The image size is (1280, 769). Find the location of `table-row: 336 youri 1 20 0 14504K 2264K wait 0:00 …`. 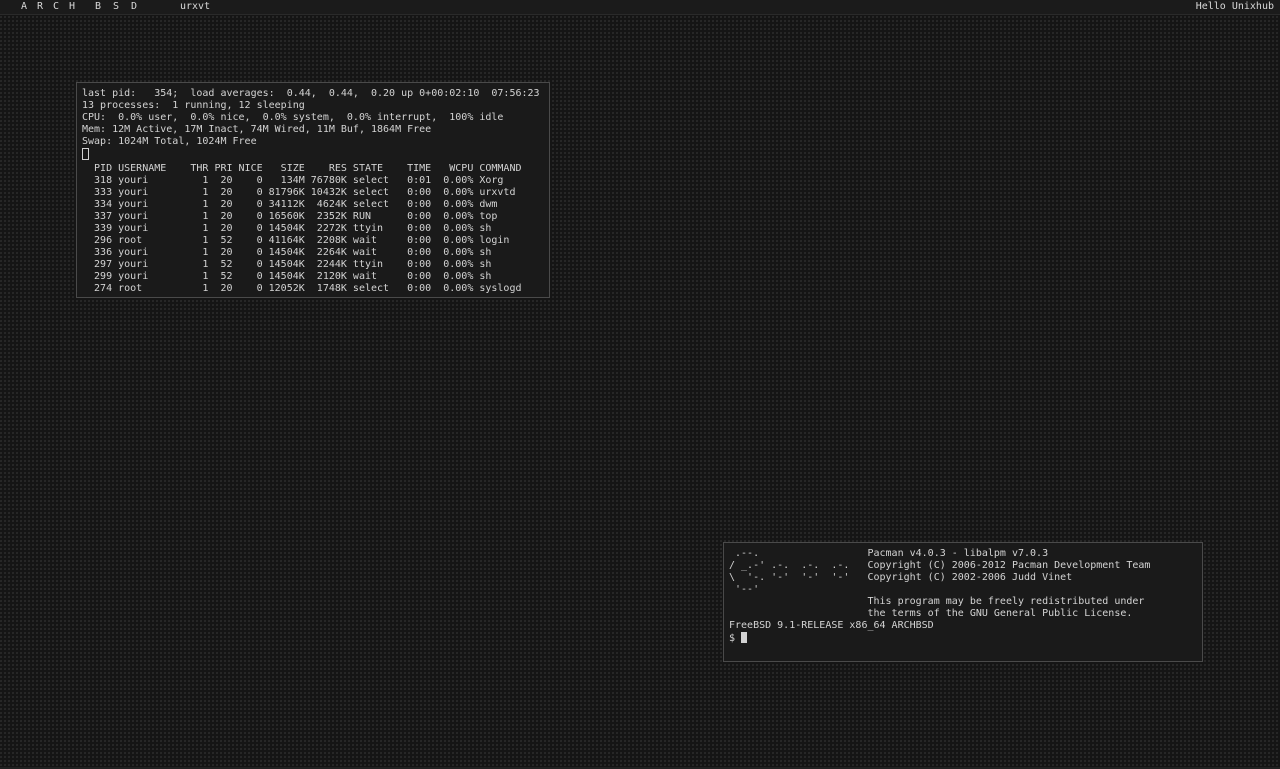

table-row: 336 youri 1 20 0 14504K 2264K wait 0:00 … is located at coordinates (287, 252).